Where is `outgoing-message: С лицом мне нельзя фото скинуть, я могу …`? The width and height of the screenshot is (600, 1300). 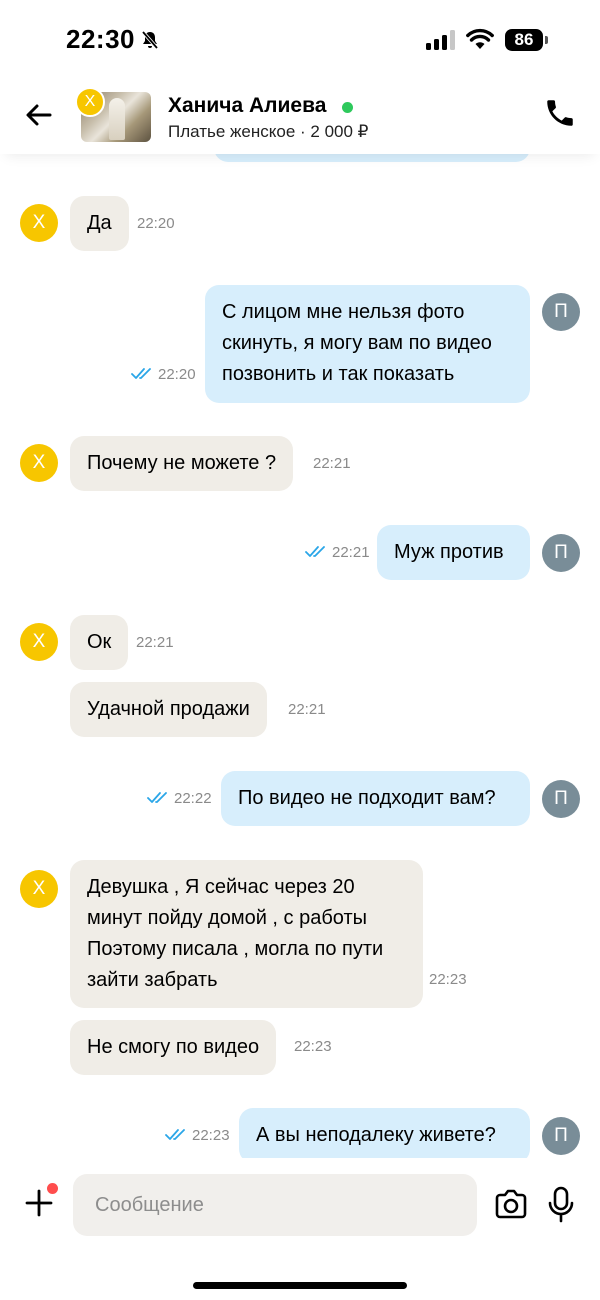
outgoing-message: С лицом мне нельзя фото скинуть, я могу … is located at coordinates (367, 344).